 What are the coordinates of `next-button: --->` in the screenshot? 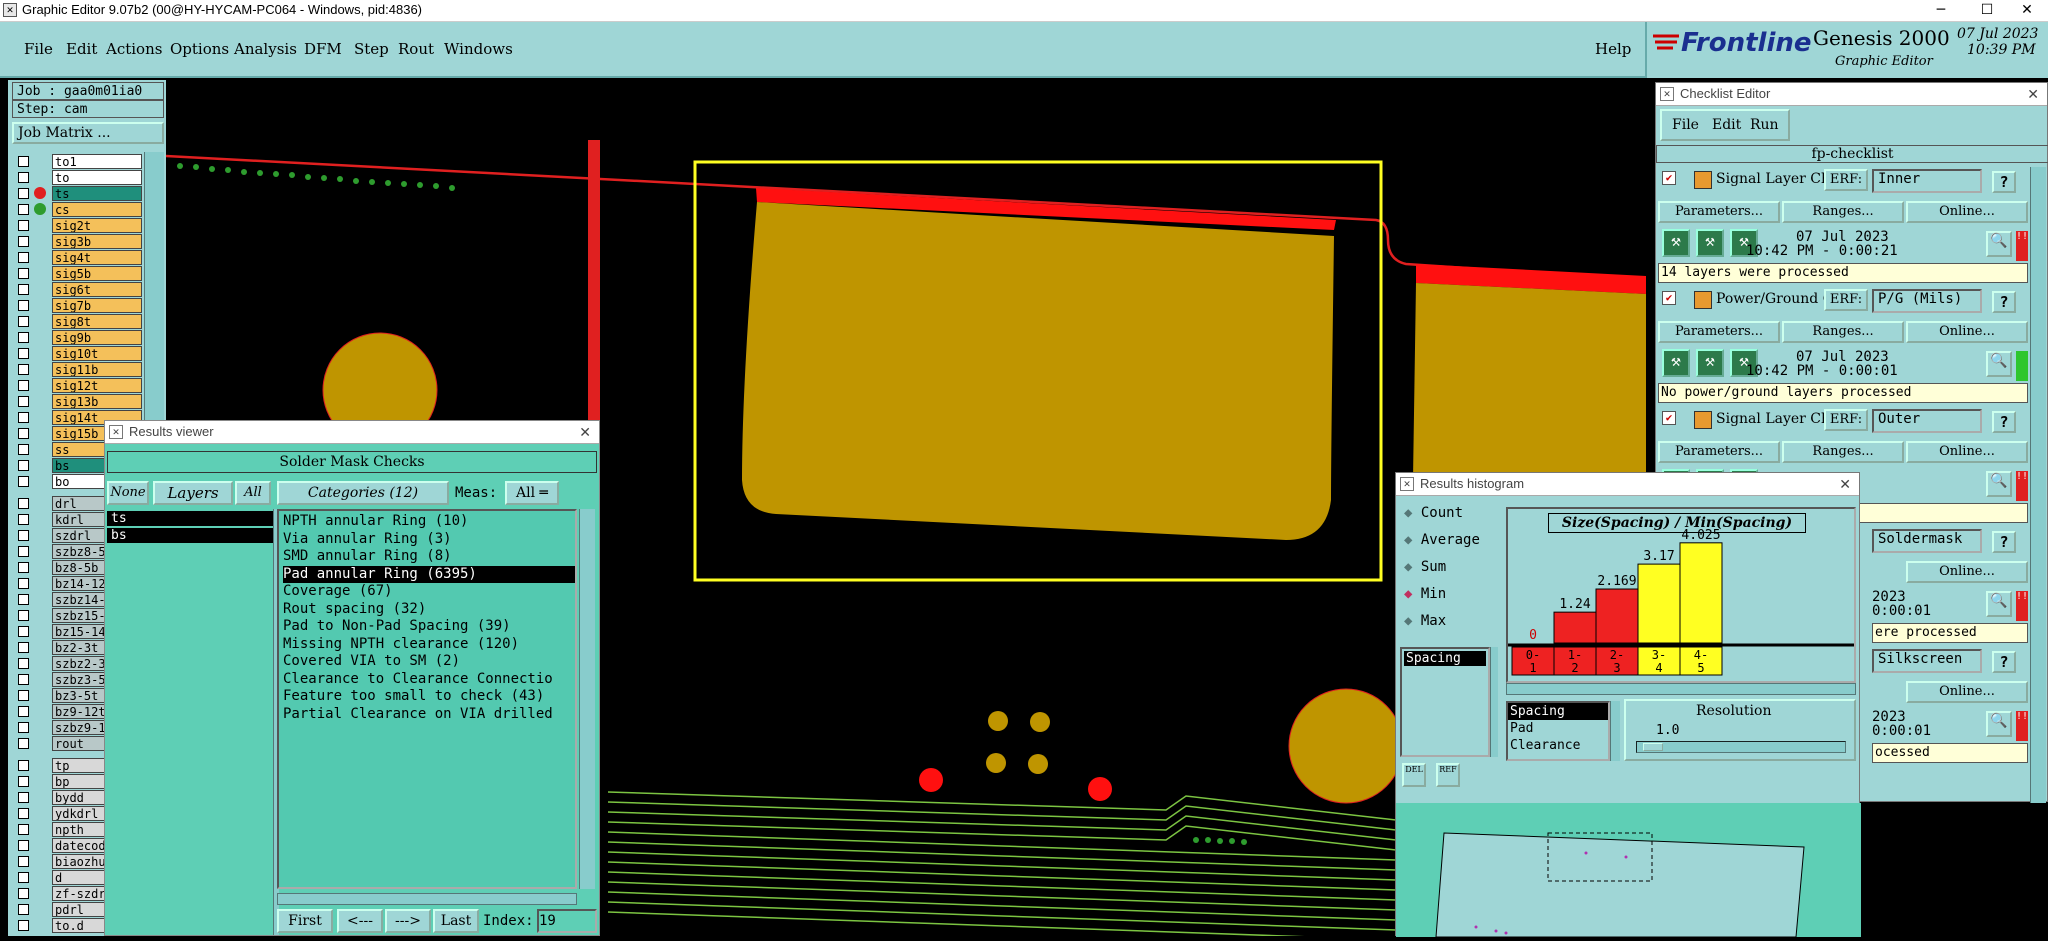 It's located at (408, 921).